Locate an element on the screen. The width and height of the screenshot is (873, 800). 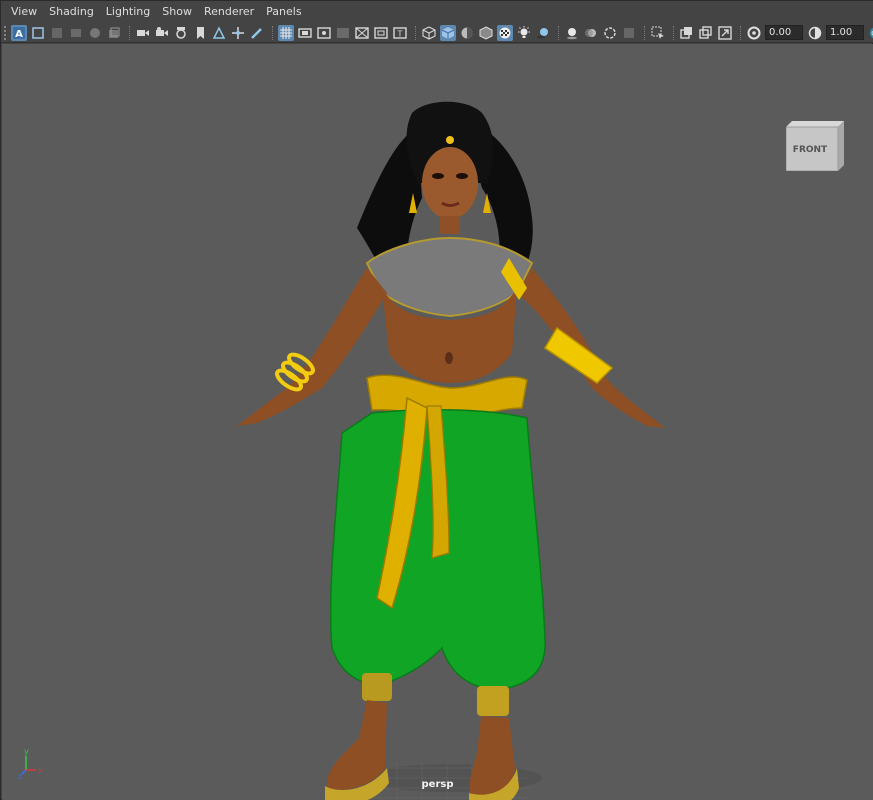
motion-blur-icon is located at coordinates (590, 32).